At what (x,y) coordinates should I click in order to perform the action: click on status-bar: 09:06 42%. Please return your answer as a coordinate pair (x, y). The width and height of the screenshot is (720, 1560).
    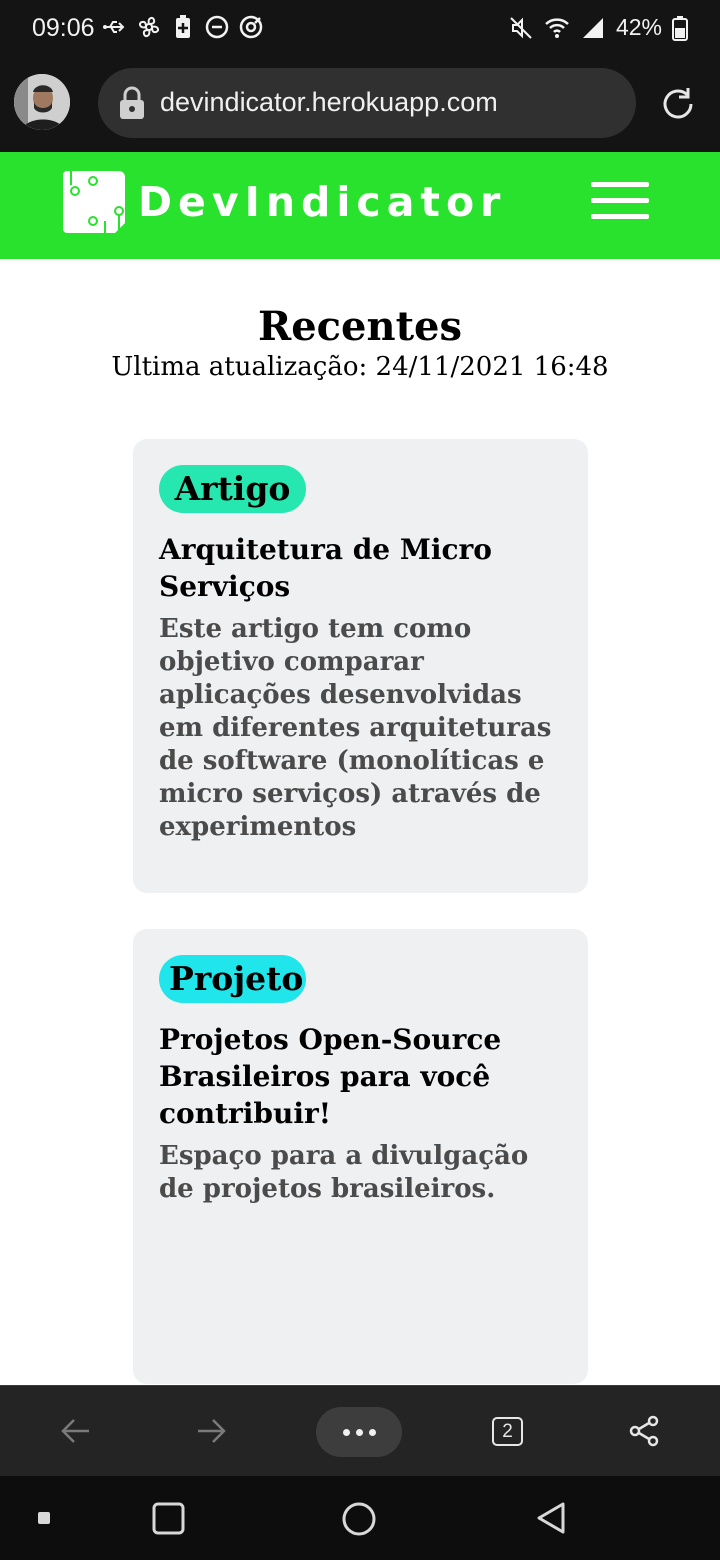
    Looking at the image, I should click on (360, 28).